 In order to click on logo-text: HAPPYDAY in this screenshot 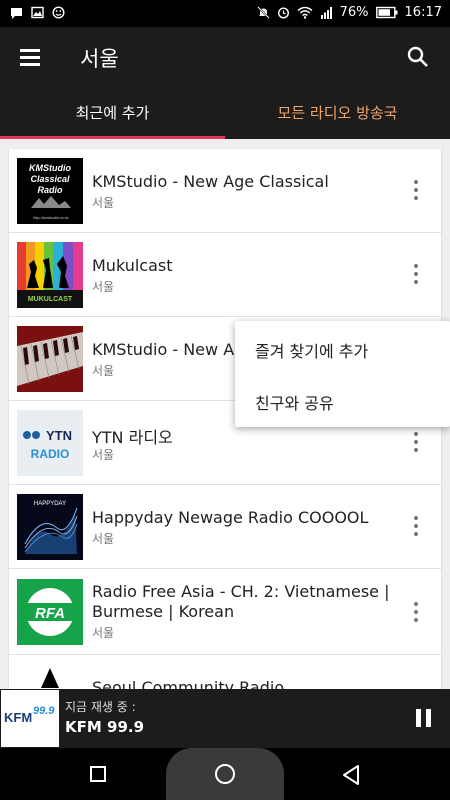, I will do `click(50, 504)`.